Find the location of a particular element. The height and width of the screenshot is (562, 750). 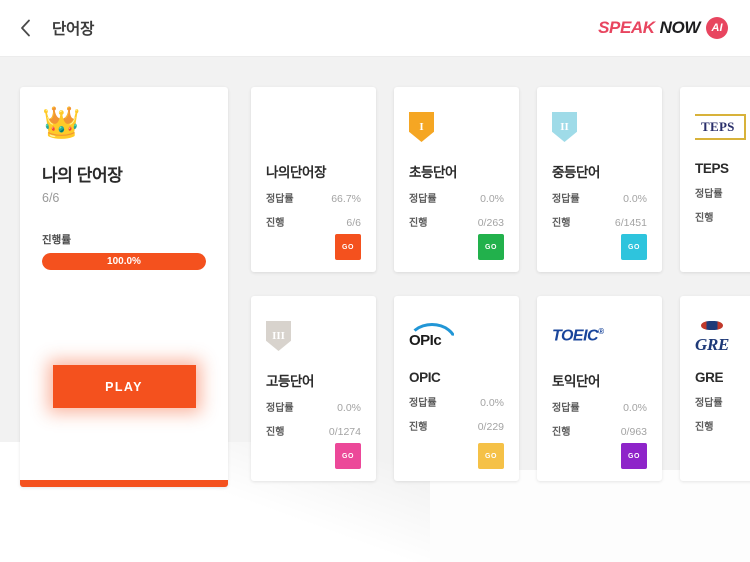

stat-row-progress: 진행 0/963 is located at coordinates (599, 430).